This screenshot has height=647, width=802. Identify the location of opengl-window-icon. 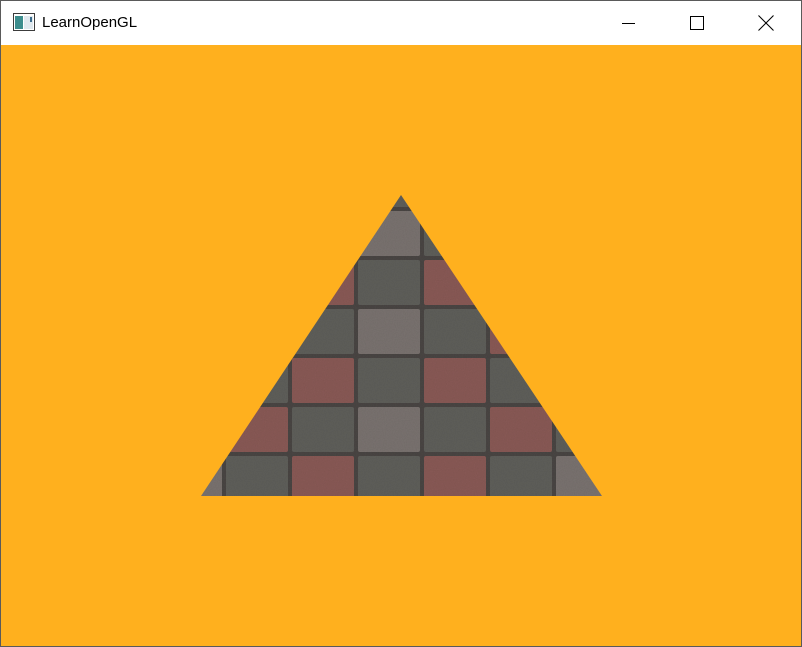
(24, 22).